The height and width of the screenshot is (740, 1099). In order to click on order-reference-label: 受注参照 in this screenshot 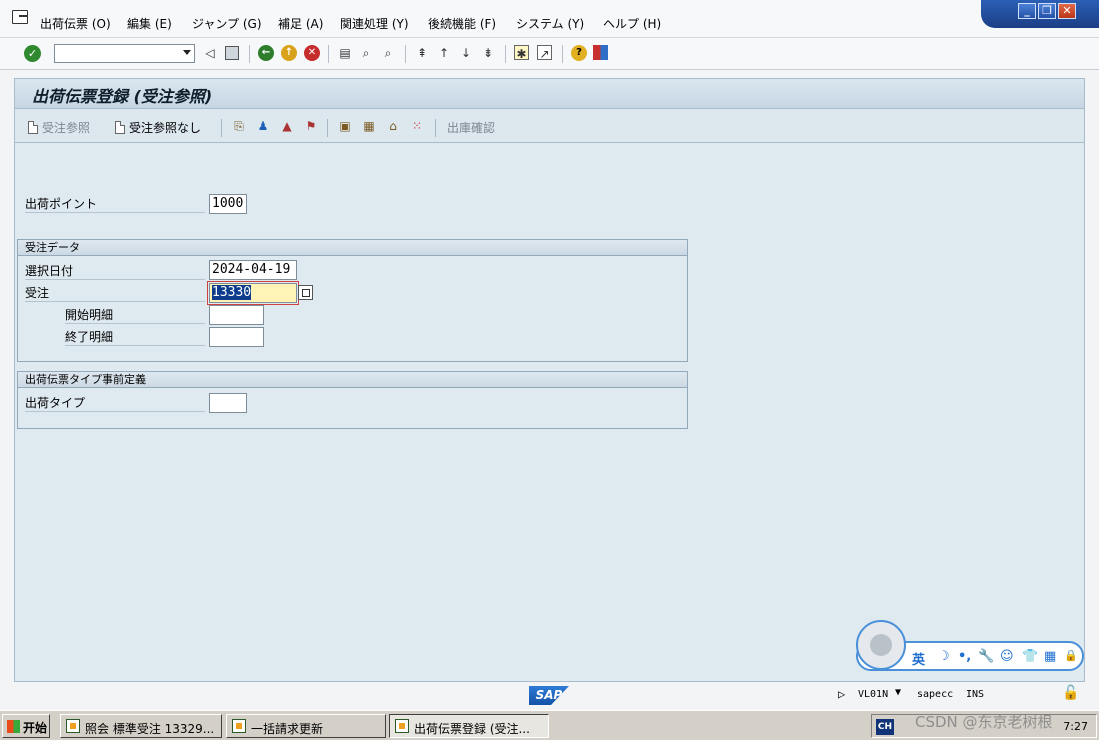, I will do `click(66, 128)`.